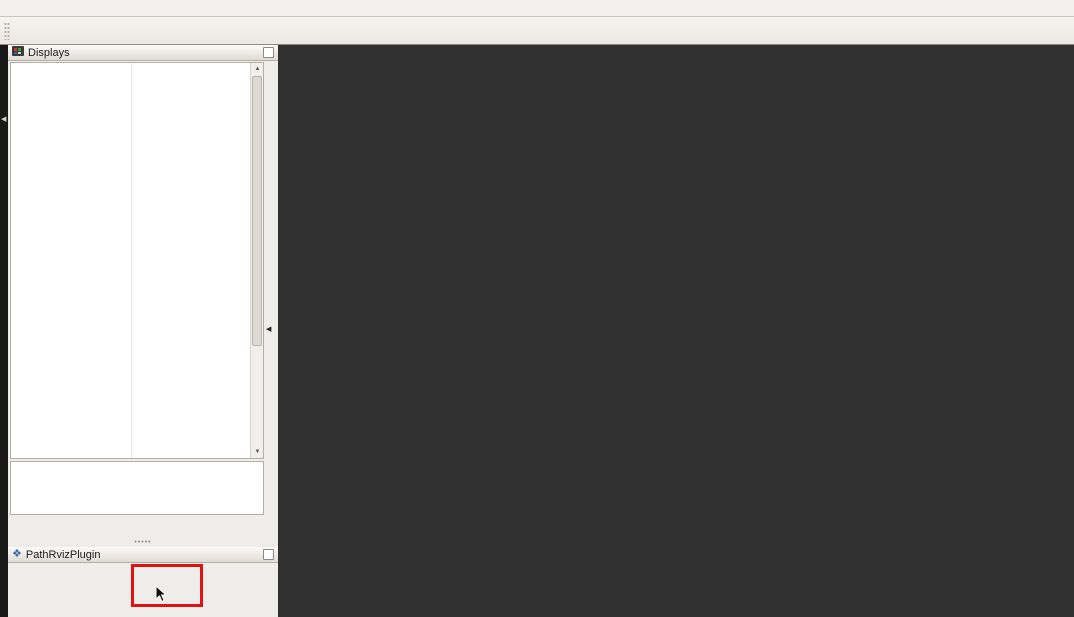 The height and width of the screenshot is (617, 1074). Describe the element at coordinates (257, 69) in the screenshot. I see `scroll-up-icon: ▲` at that location.